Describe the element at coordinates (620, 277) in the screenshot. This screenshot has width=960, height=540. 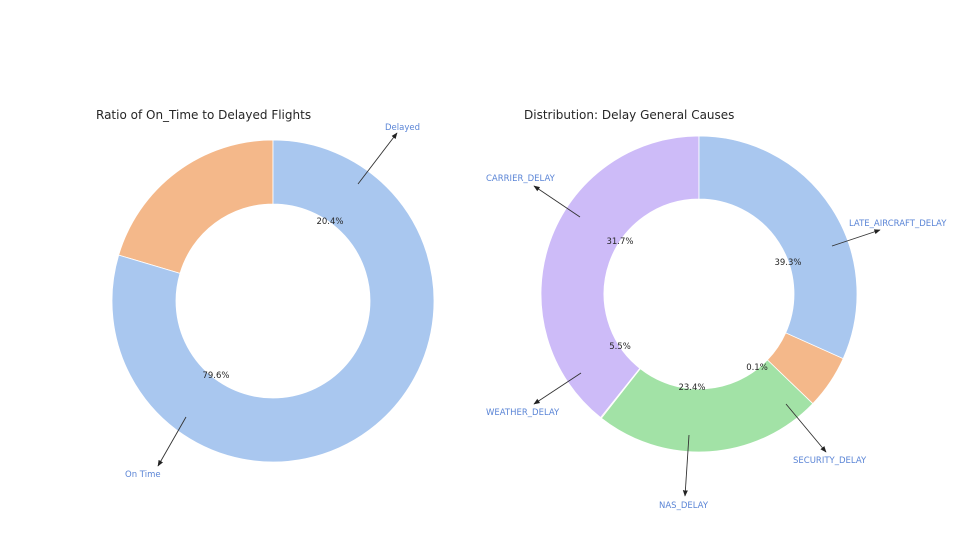
I see `donut-slice-late-aircraft-delay` at that location.